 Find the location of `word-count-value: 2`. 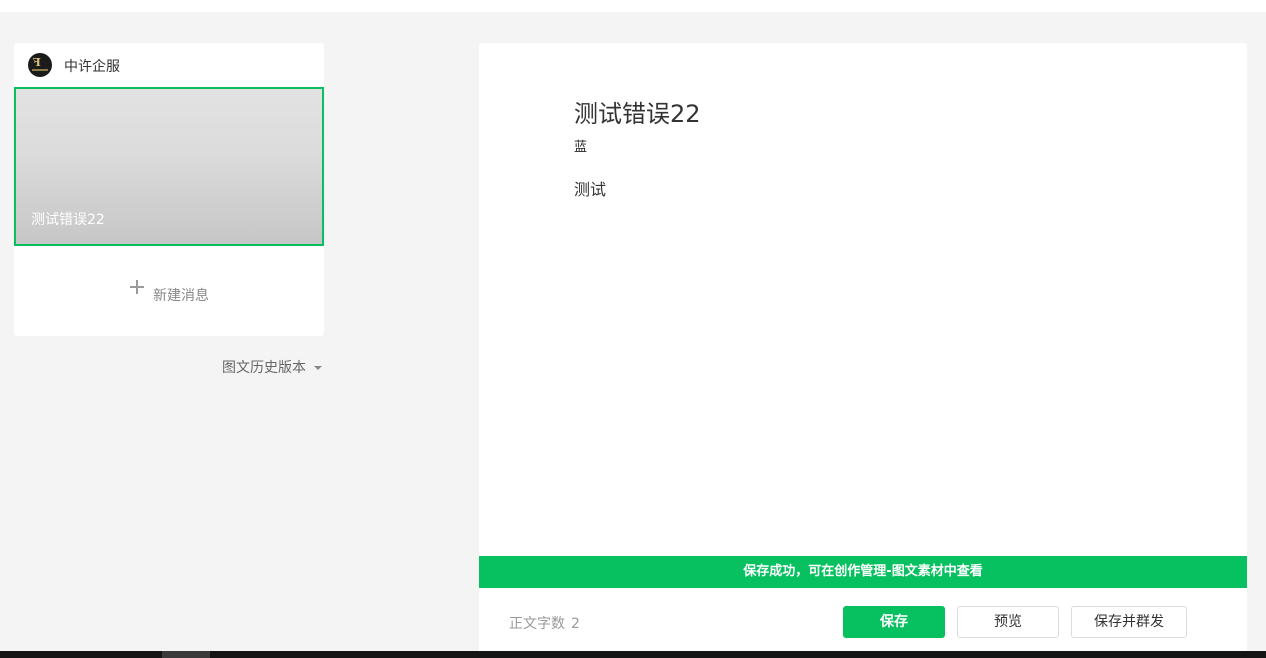

word-count-value: 2 is located at coordinates (575, 624).